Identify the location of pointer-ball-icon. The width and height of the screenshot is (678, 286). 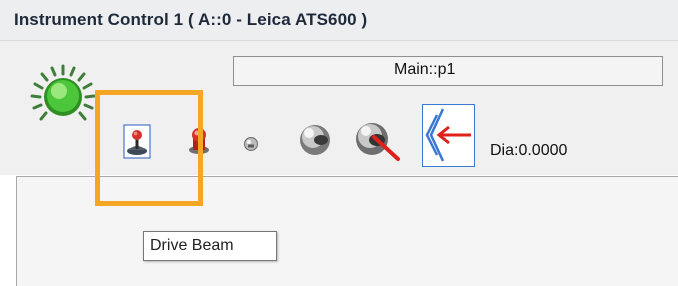
(378, 142).